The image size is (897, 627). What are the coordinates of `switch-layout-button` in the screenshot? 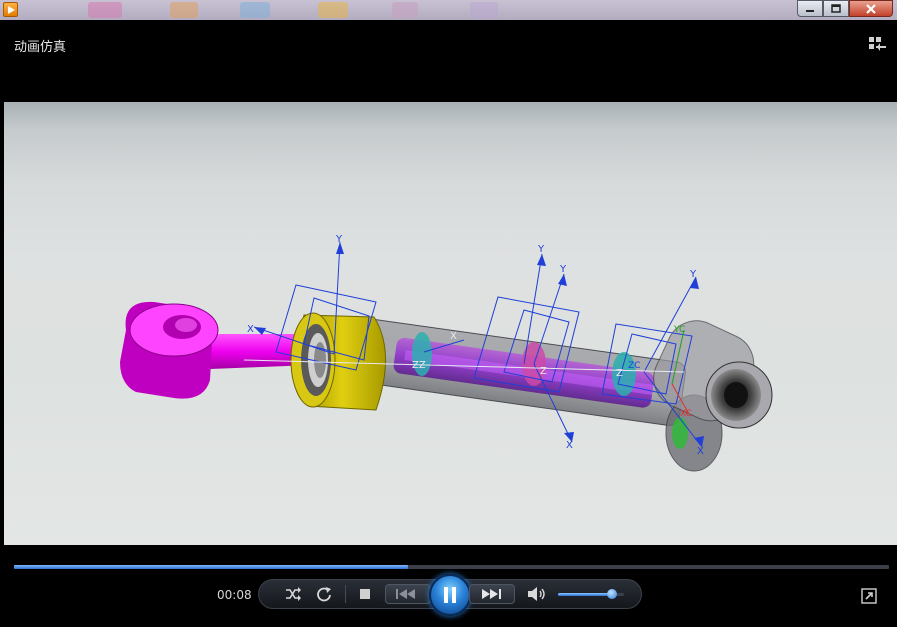 It's located at (878, 45).